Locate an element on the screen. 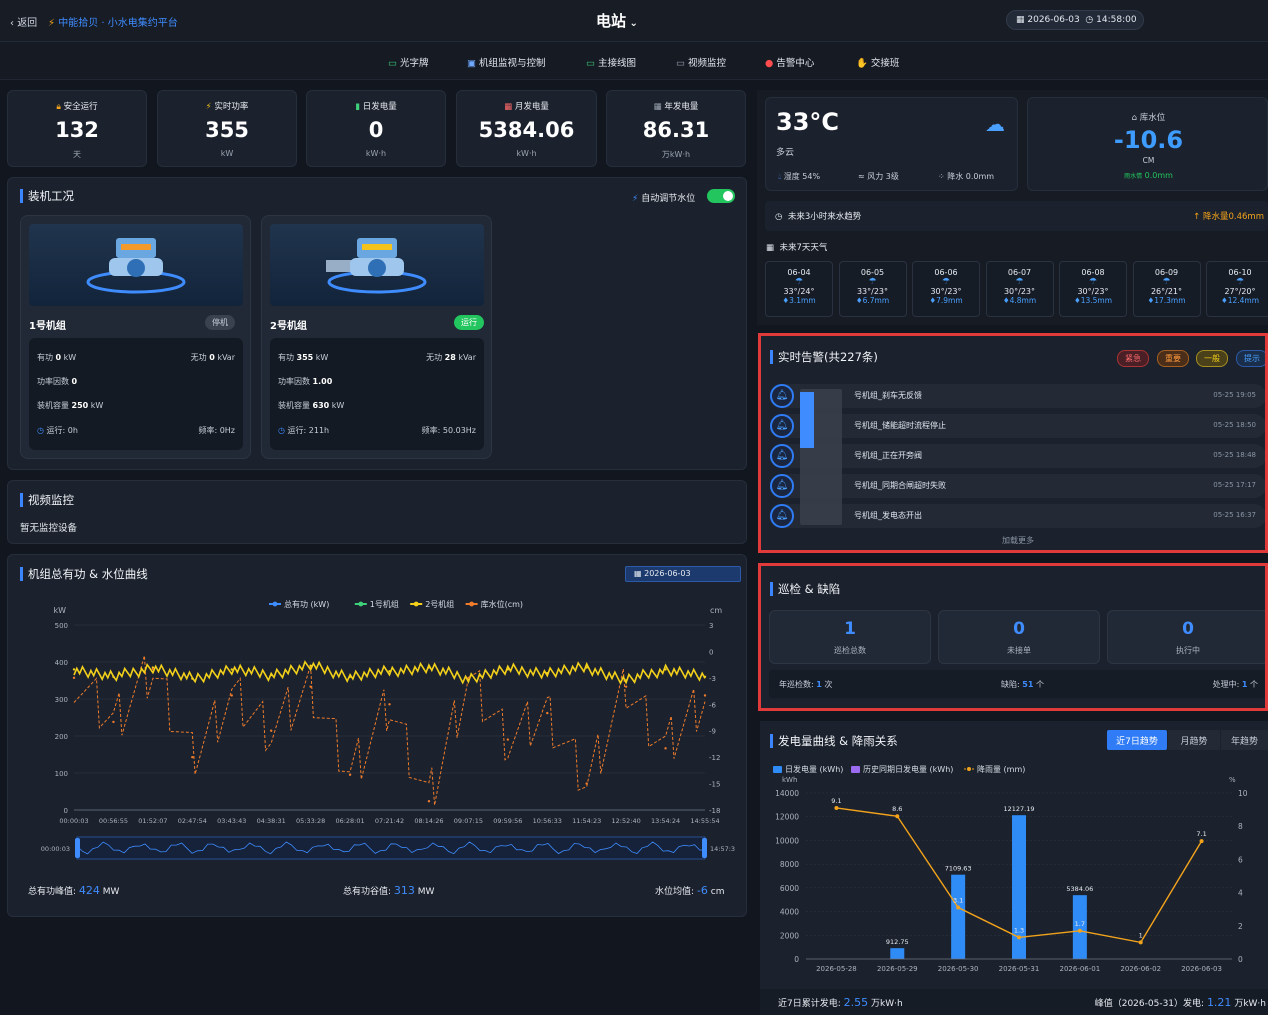 The width and height of the screenshot is (1268, 1015). bar-value-label: 12127.19 is located at coordinates (1018, 809).